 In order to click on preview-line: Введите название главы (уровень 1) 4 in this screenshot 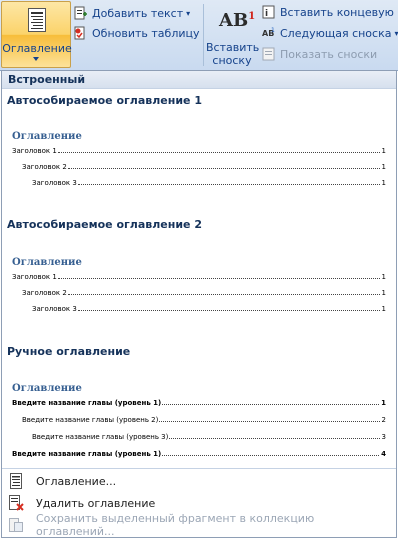, I will do `click(199, 454)`.